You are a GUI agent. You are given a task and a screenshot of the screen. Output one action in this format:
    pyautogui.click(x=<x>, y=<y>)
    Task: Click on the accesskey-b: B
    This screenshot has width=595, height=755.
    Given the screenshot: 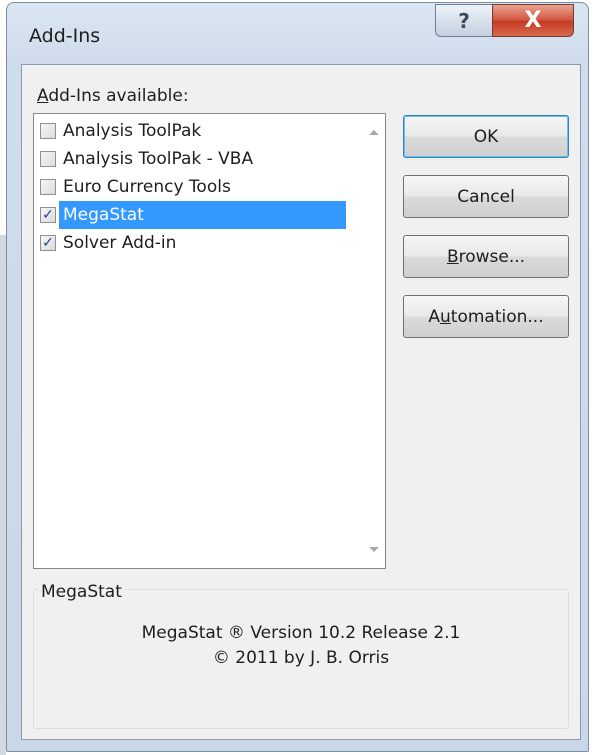 What is the action you would take?
    pyautogui.click(x=452, y=256)
    